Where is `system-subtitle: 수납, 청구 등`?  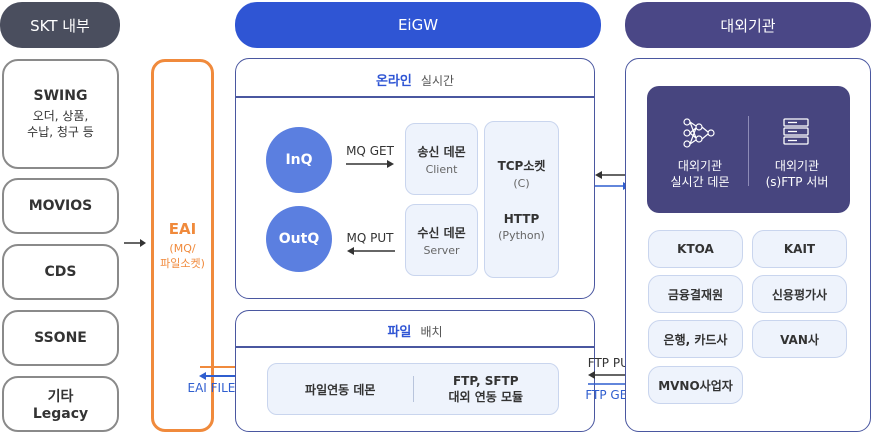 system-subtitle: 수납, 청구 등 is located at coordinates (60, 132).